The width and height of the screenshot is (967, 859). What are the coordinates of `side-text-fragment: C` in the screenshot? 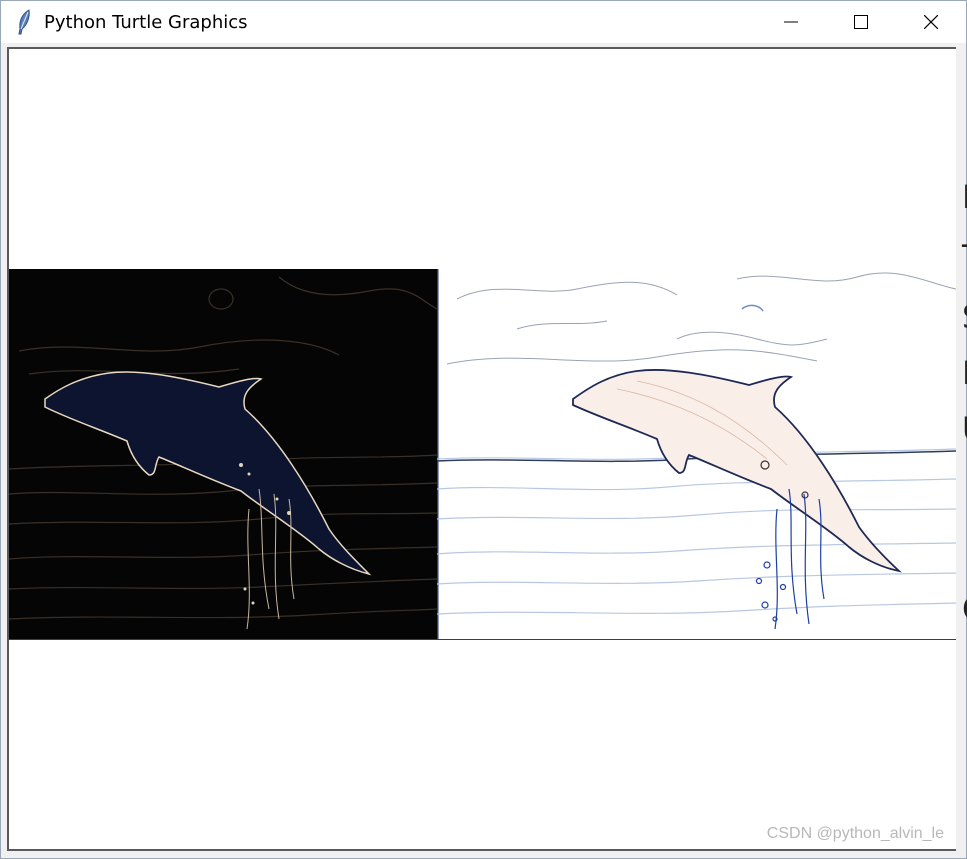 It's located at (964, 609).